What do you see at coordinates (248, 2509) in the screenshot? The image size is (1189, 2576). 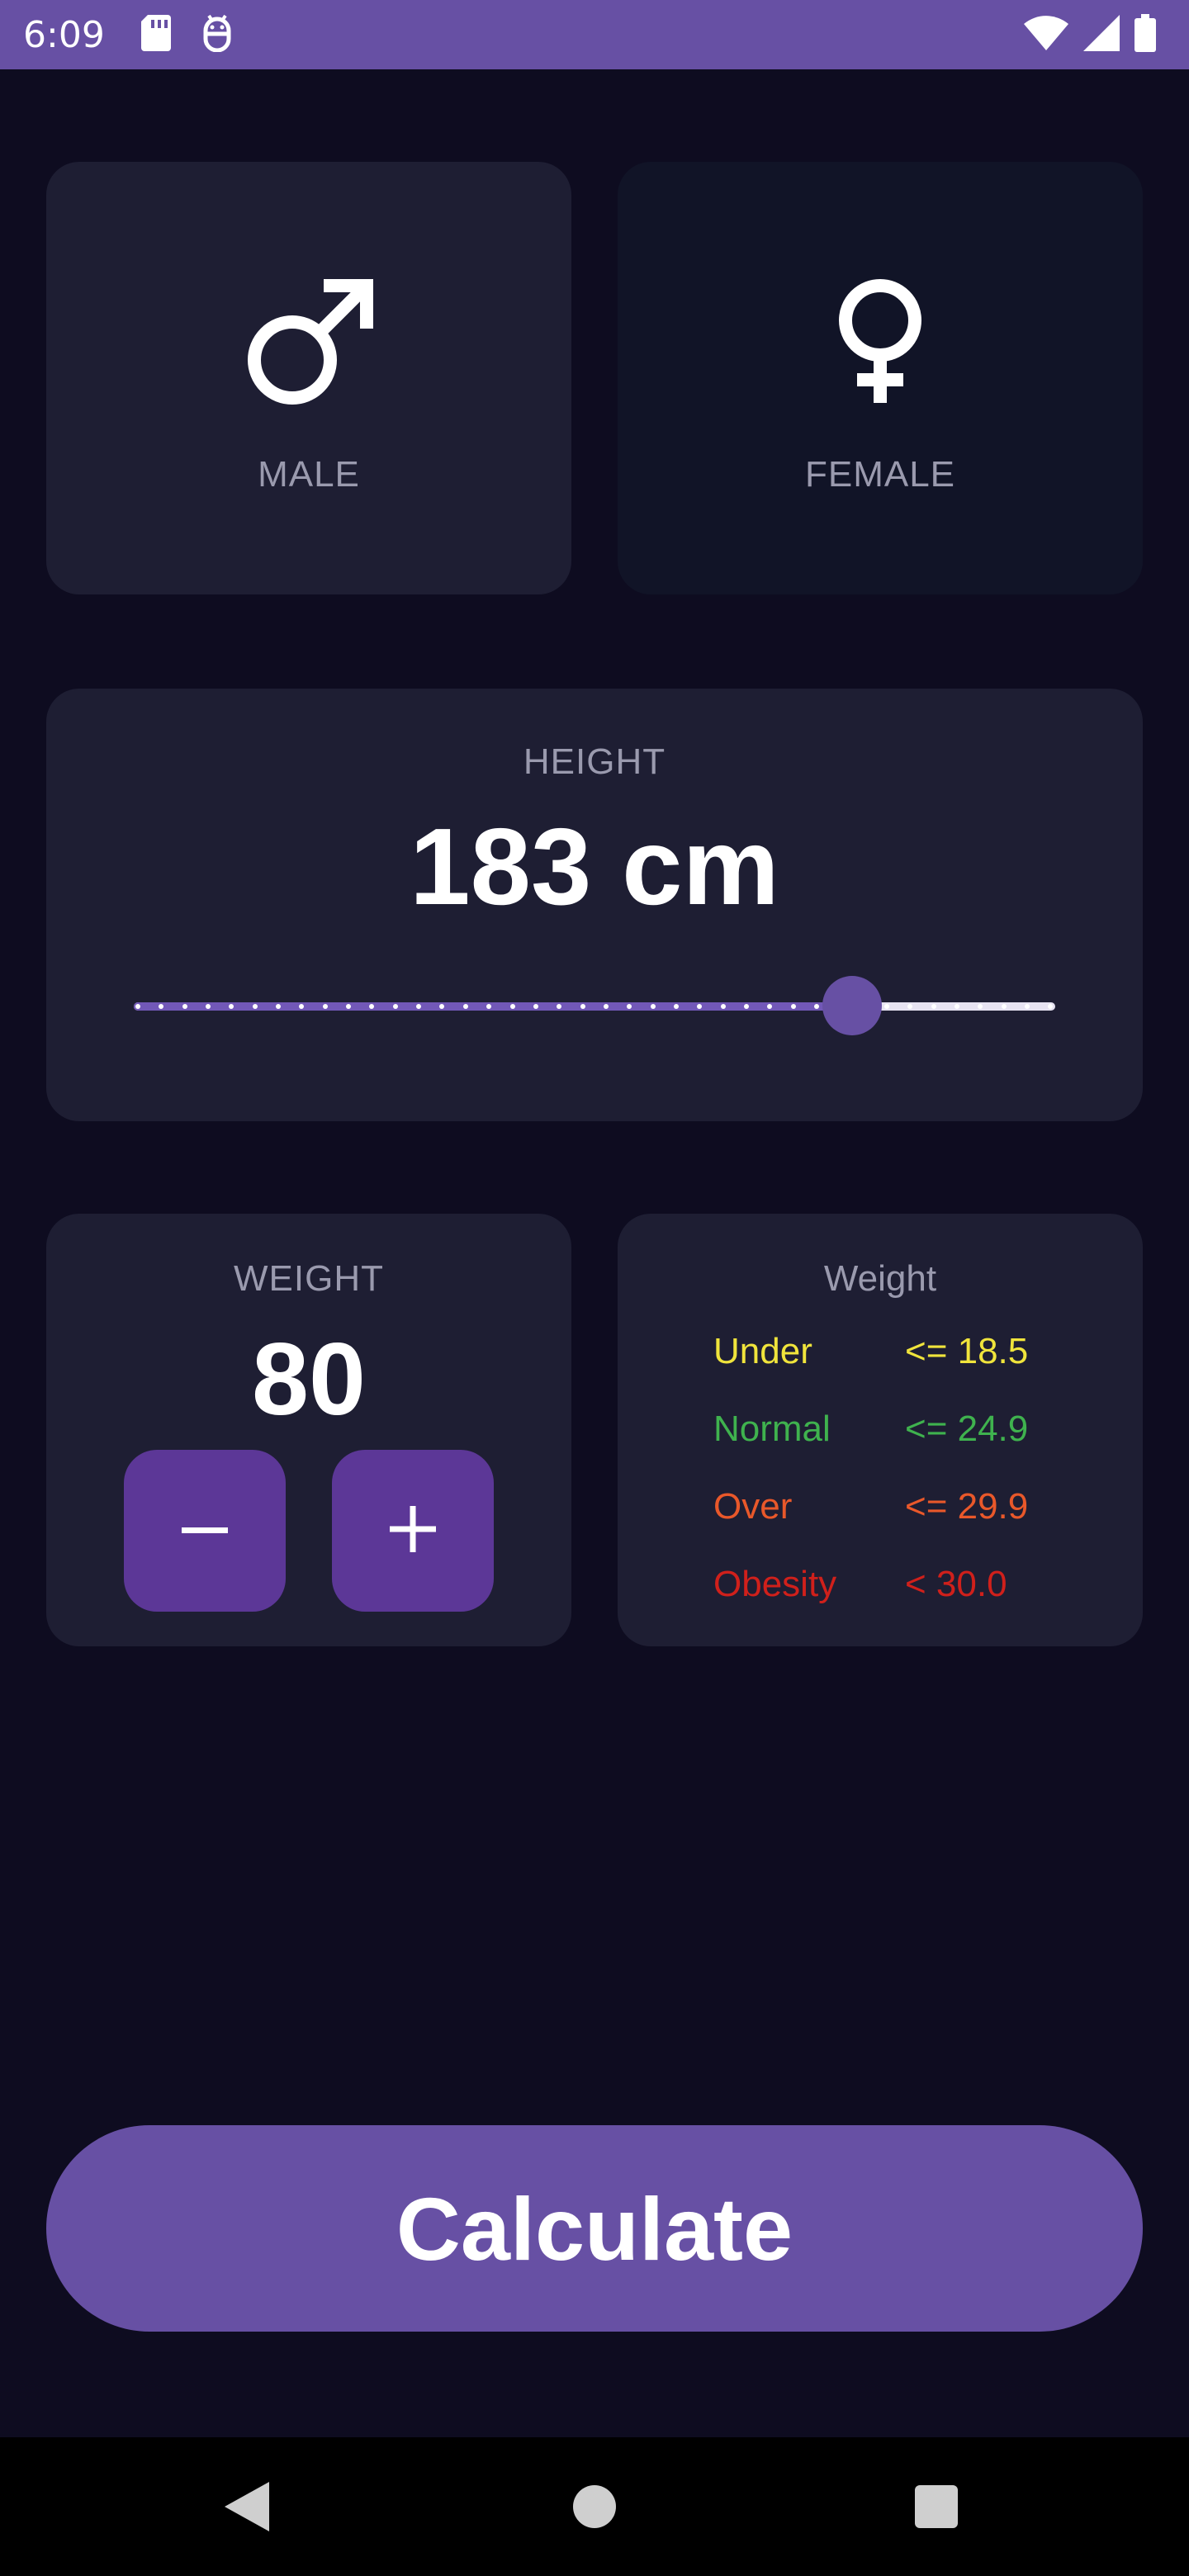 I see `back-icon` at bounding box center [248, 2509].